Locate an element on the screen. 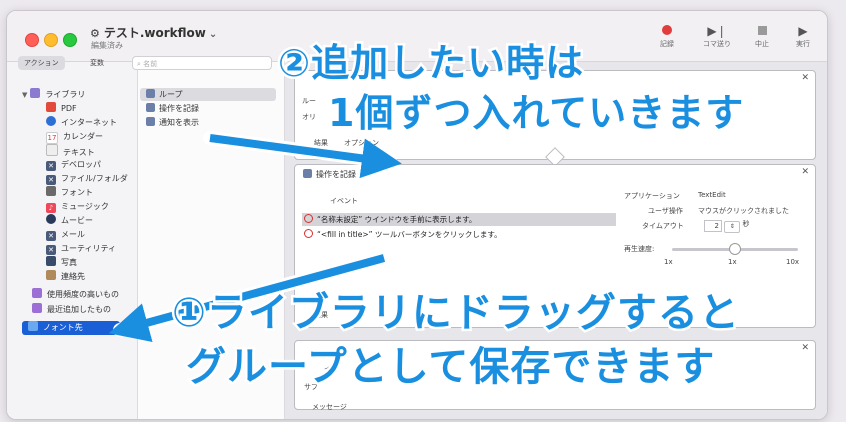 The height and width of the screenshot is (422, 846). annotation-line-1: ②追加したい時は is located at coordinates (430, 63).